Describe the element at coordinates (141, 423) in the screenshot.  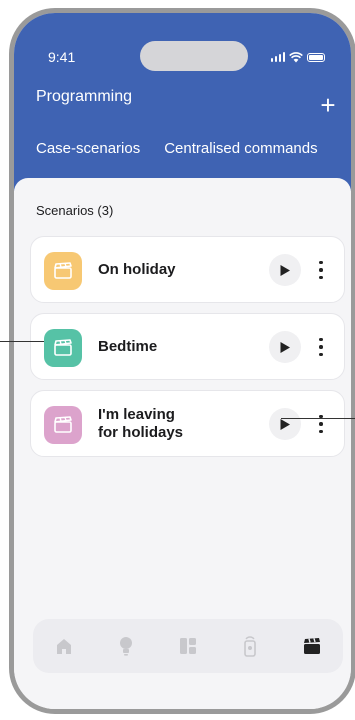
I see `scenario-label: I'm leaving for holidays` at that location.